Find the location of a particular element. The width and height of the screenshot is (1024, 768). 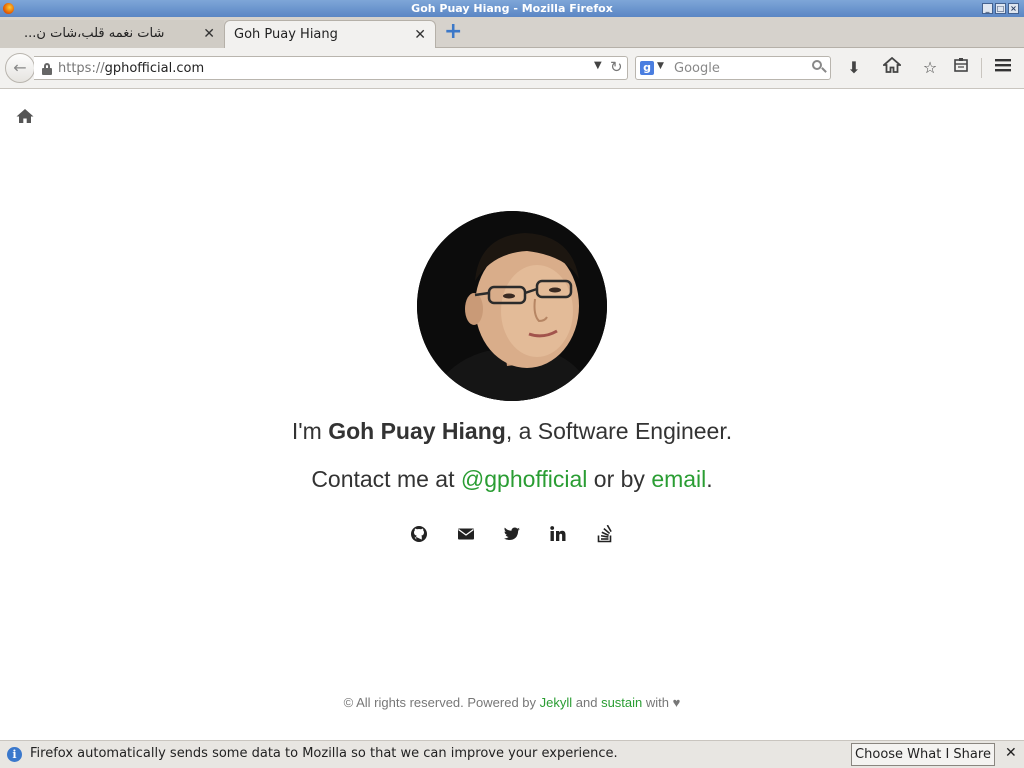

title-bar: Goh Puay Hiang - Mozilla Firefox _ □ × is located at coordinates (512, 8).